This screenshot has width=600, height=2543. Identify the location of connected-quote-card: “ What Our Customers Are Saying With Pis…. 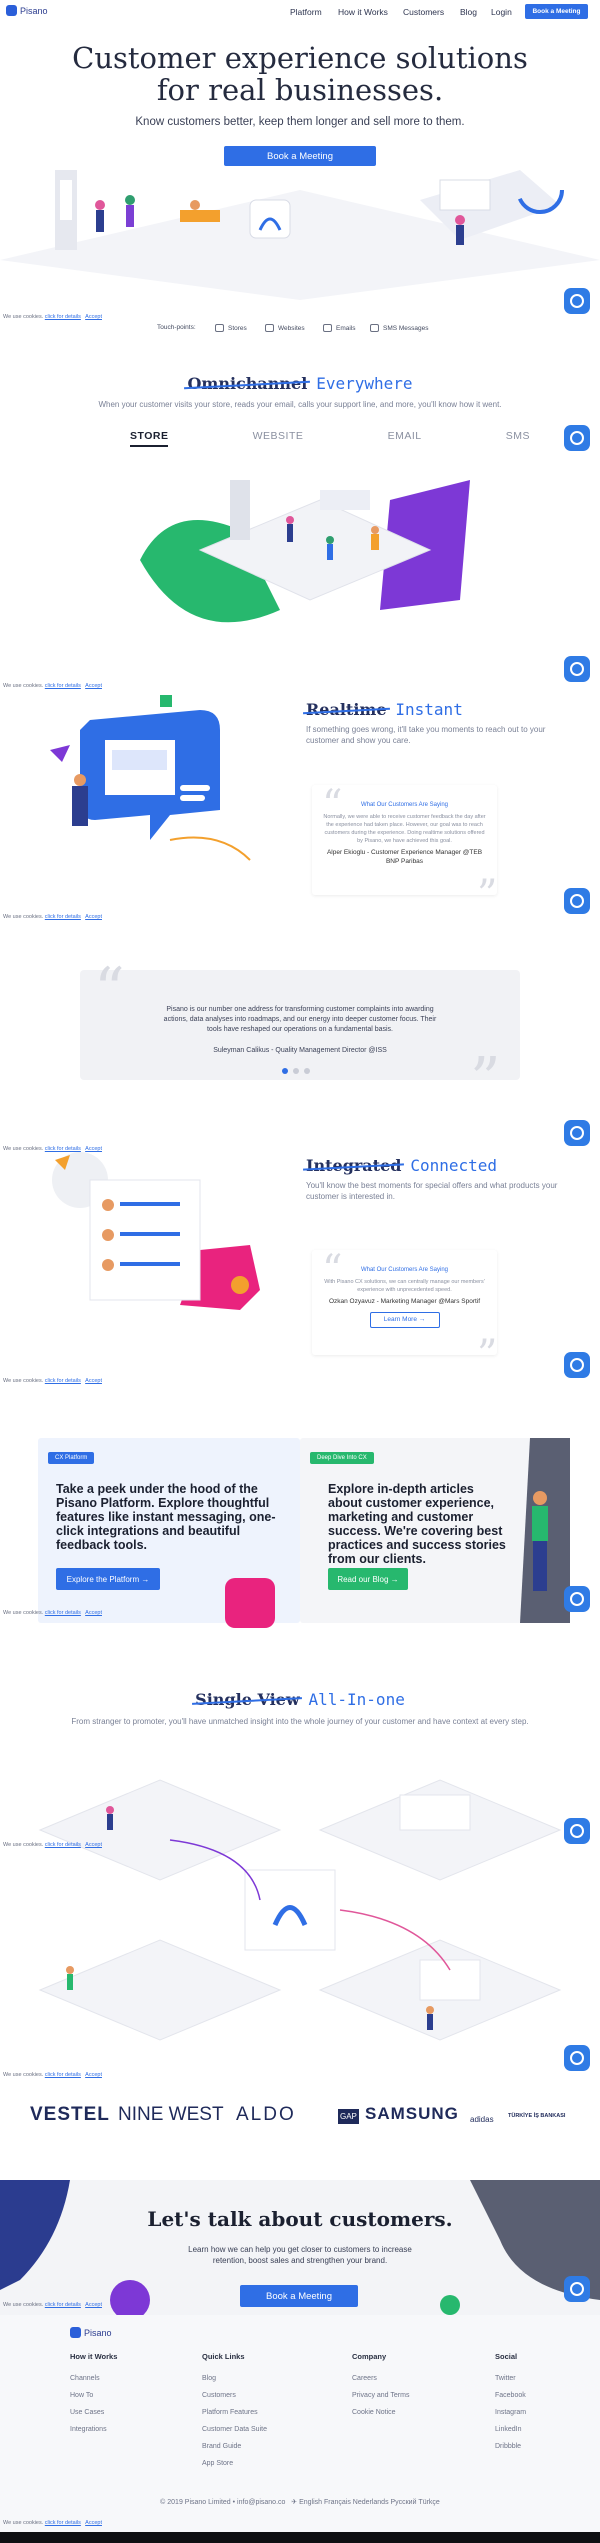
(404, 1312).